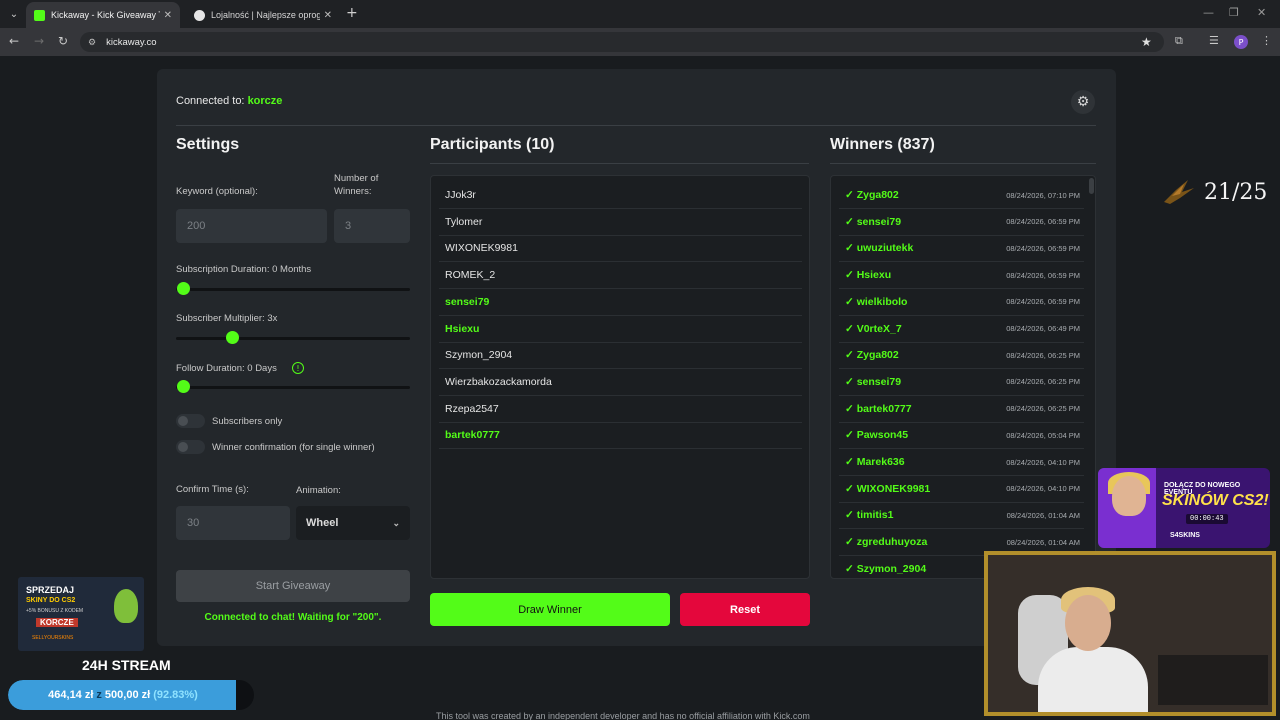 The height and width of the screenshot is (720, 1280). What do you see at coordinates (869, 515) in the screenshot?
I see `winner-name: ✓ timitis1` at bounding box center [869, 515].